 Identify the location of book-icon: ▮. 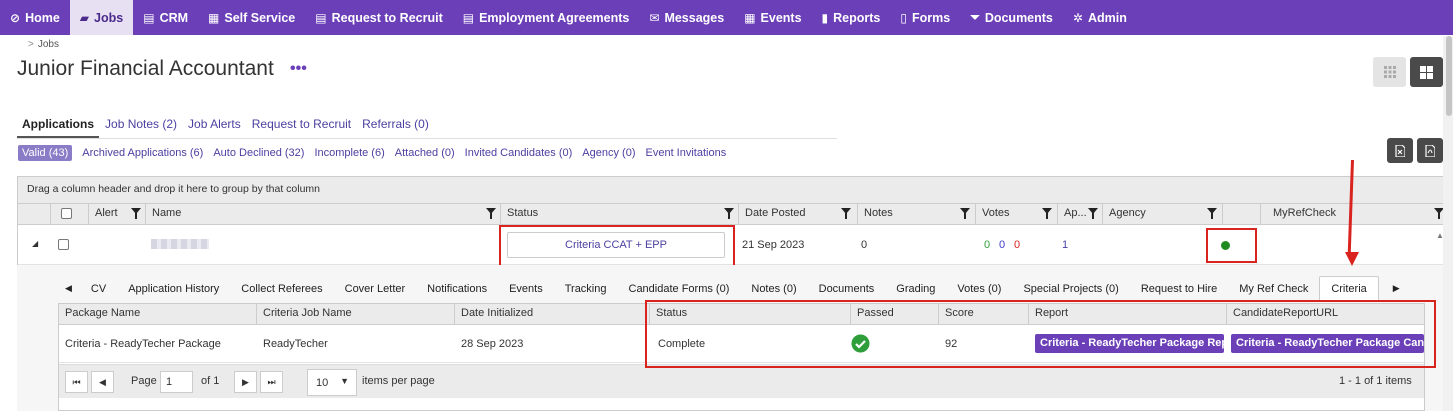
(825, 17).